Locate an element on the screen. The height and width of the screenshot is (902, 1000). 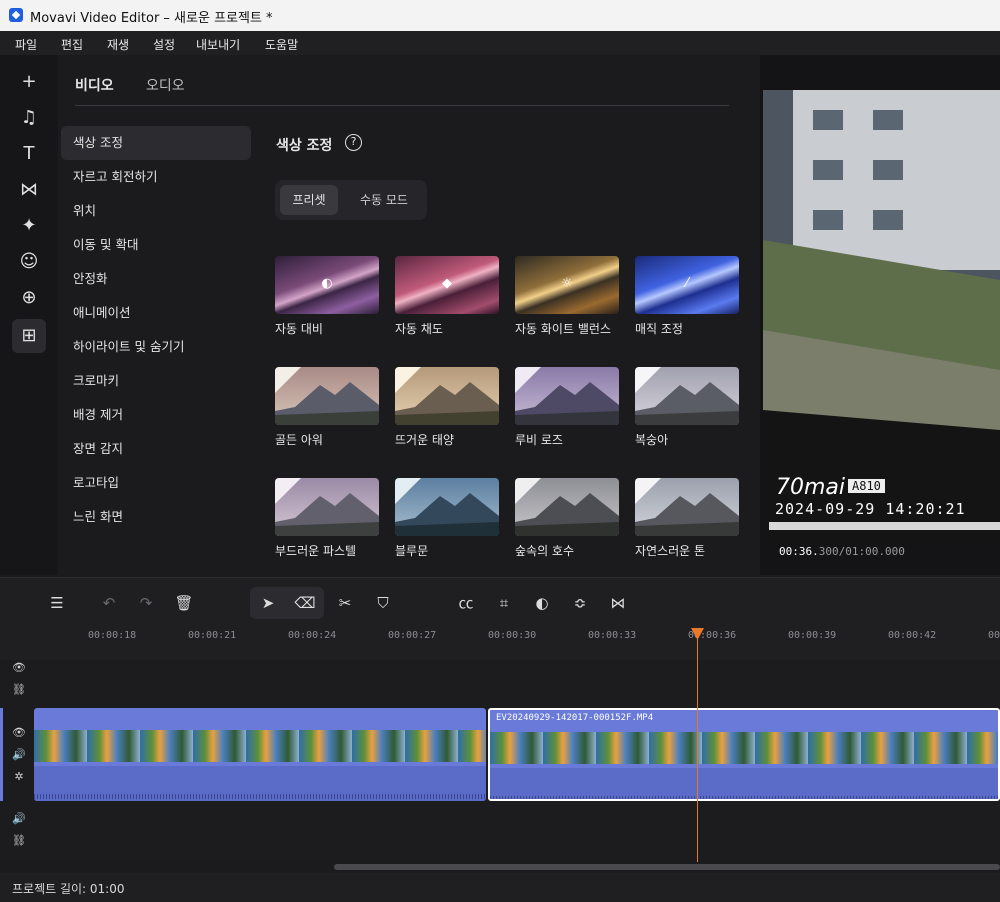
preset-auto-saturation: ◆ 자동 채도 is located at coordinates (447, 296).